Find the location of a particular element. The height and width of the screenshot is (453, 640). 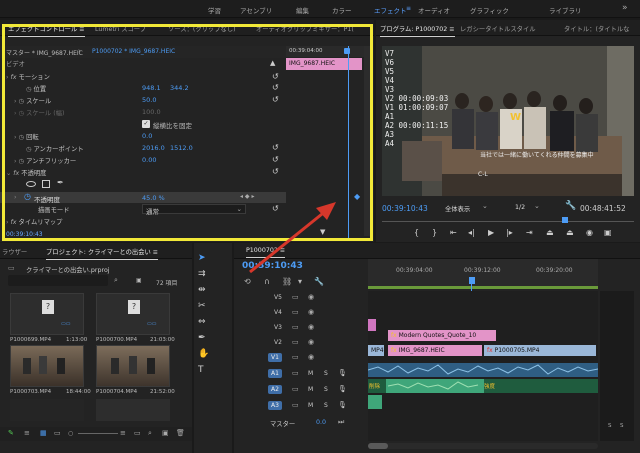

track-header-v1: V1 ▭ ◉ is located at coordinates (301, 358).